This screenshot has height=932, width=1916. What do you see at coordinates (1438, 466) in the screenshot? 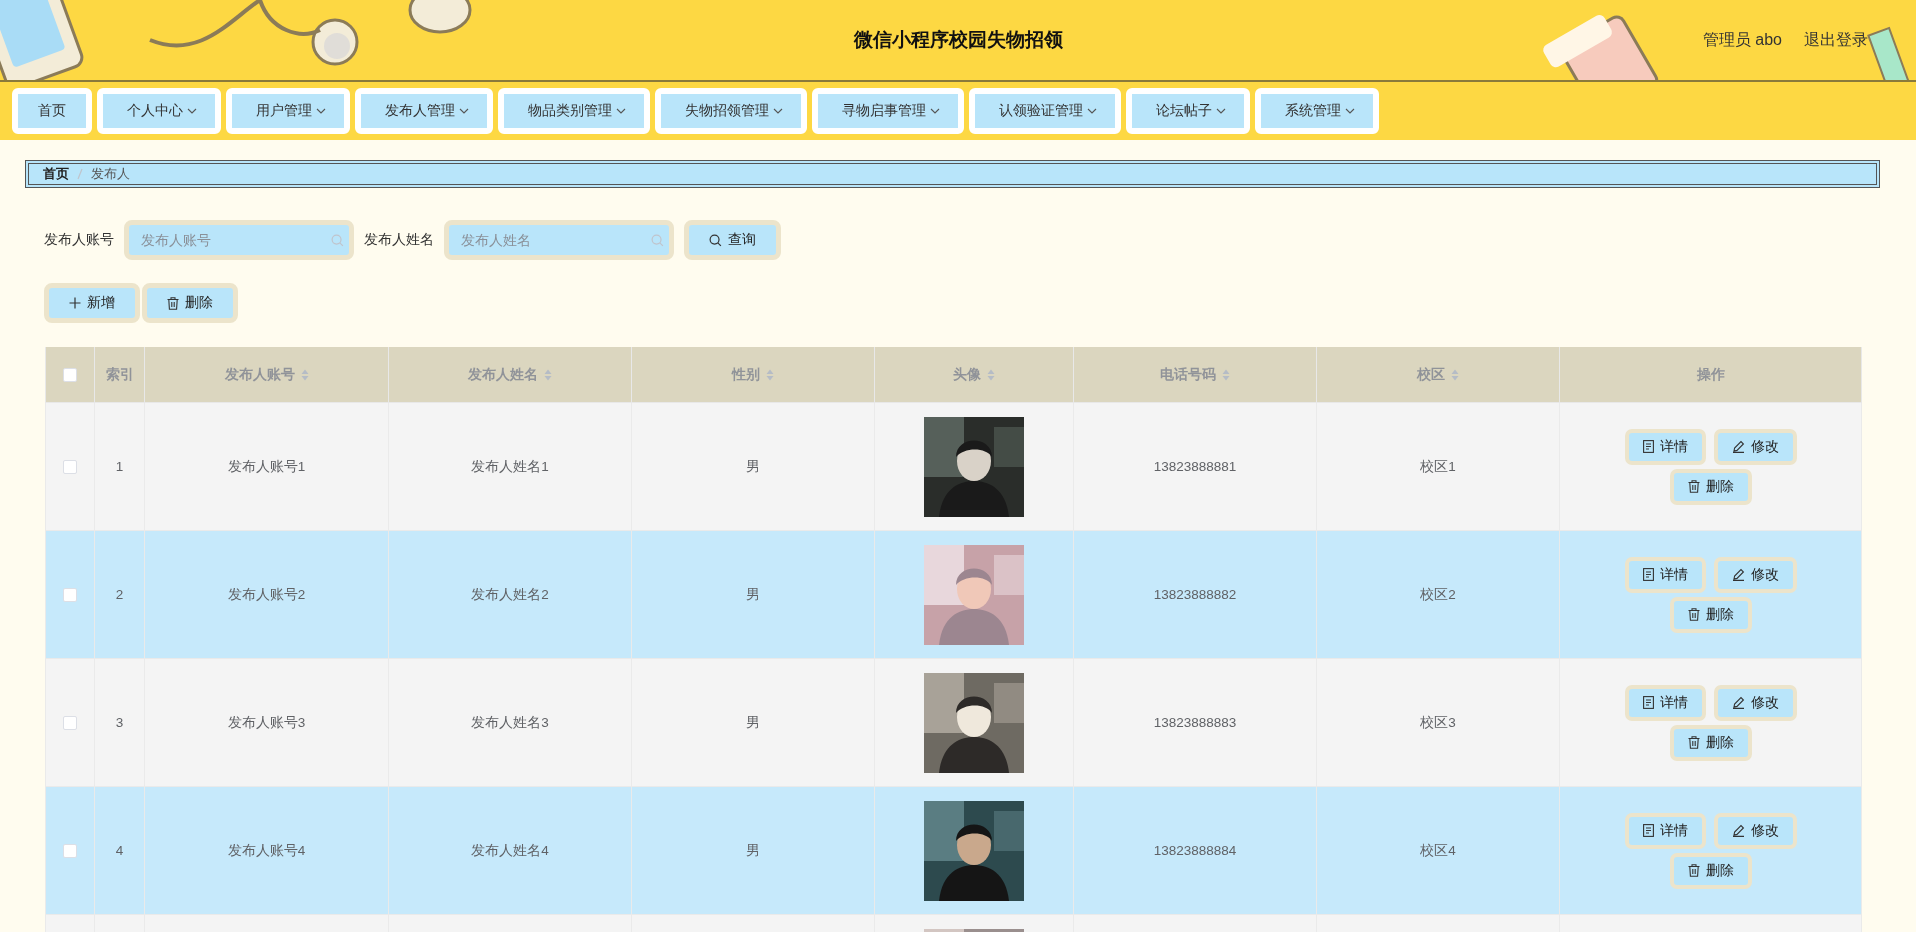
I see `table-cell: 校区1` at bounding box center [1438, 466].